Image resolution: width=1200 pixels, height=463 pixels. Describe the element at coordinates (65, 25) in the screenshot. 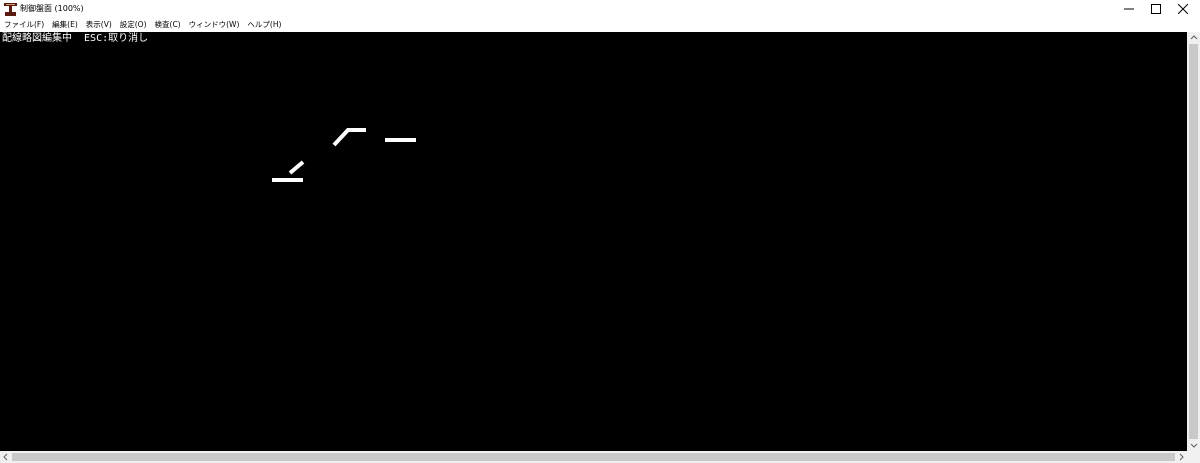

I see `menu-edit: 編集(E)` at that location.